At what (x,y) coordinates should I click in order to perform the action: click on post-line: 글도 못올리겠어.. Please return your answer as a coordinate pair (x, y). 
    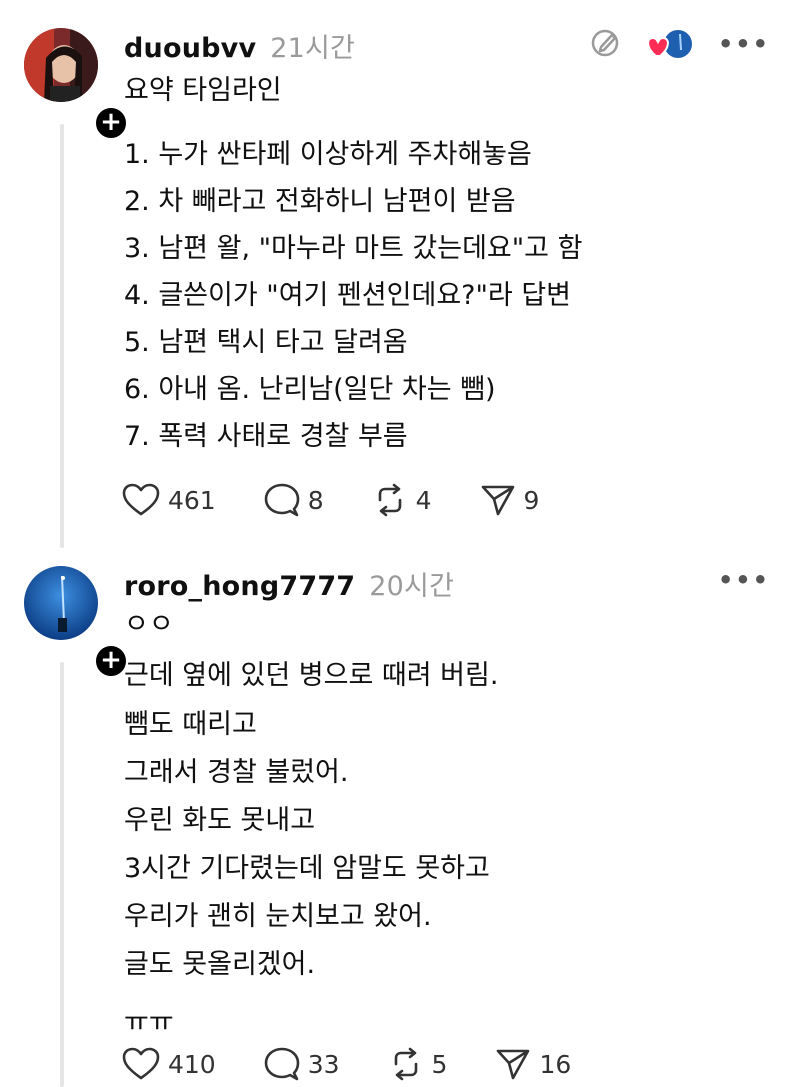
    Looking at the image, I should click on (220, 964).